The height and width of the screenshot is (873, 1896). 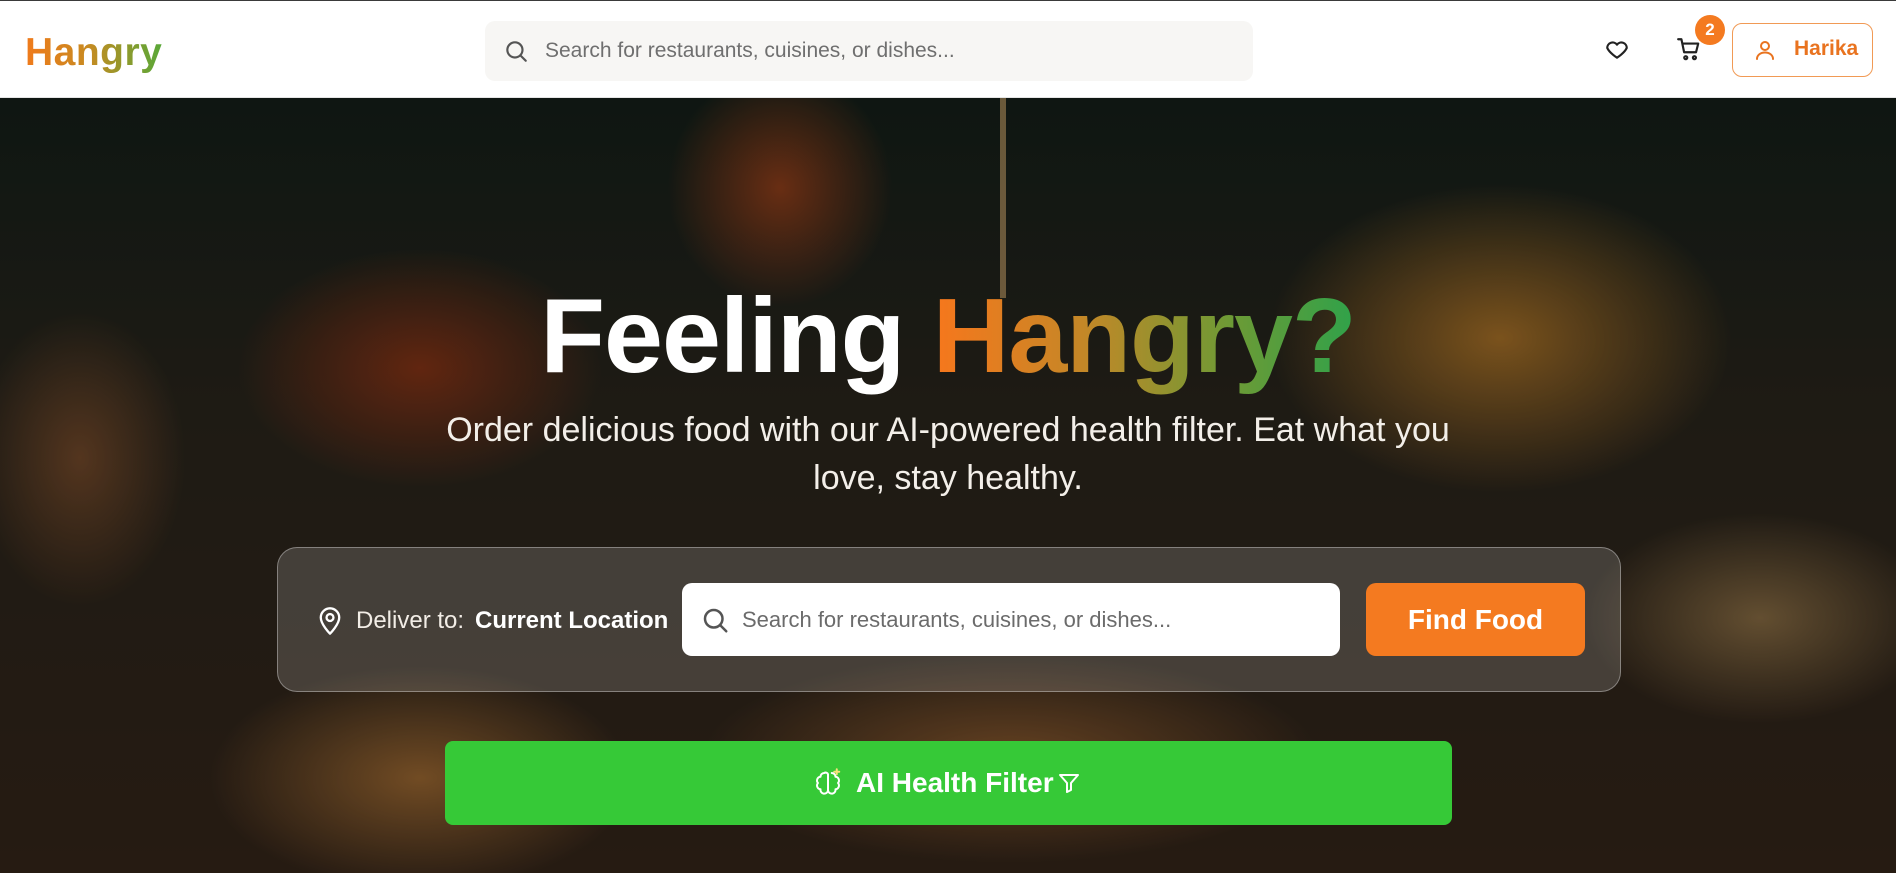 What do you see at coordinates (93, 53) in the screenshot?
I see `brand-logo: Hangry` at bounding box center [93, 53].